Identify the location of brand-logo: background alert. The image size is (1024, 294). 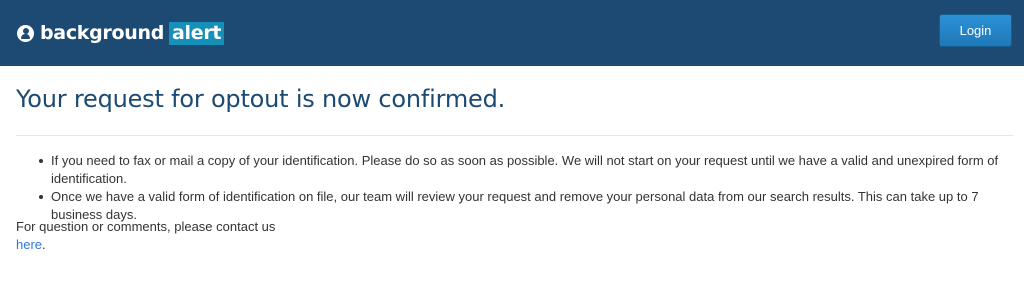
(121, 33).